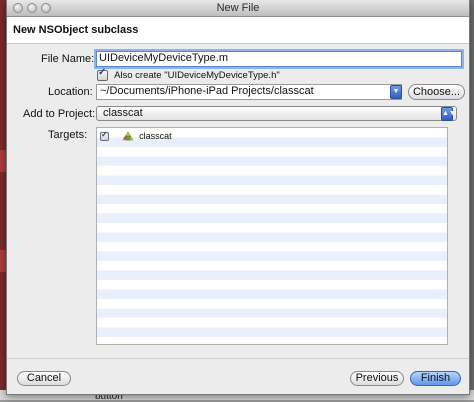 This screenshot has width=474, height=402. What do you see at coordinates (276, 113) in the screenshot?
I see `project-select: classcat` at bounding box center [276, 113].